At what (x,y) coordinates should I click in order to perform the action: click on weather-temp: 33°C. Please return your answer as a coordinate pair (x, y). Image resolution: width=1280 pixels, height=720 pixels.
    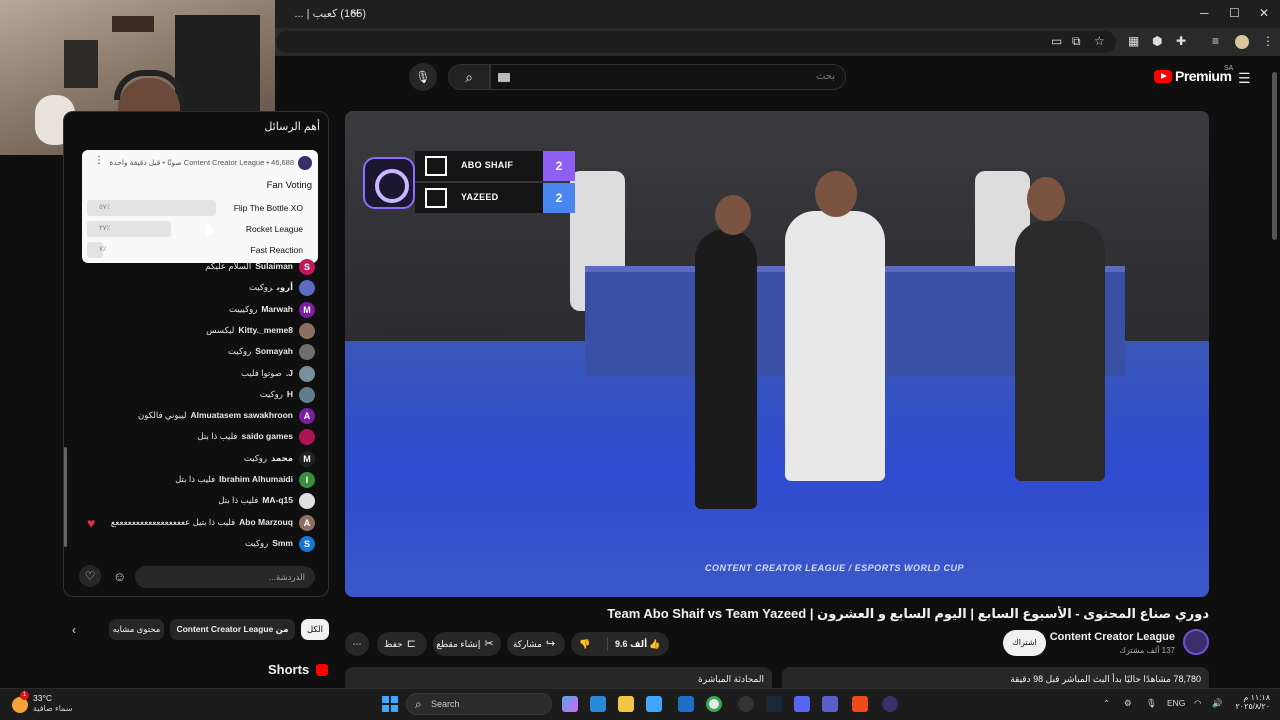
    Looking at the image, I should click on (42, 698).